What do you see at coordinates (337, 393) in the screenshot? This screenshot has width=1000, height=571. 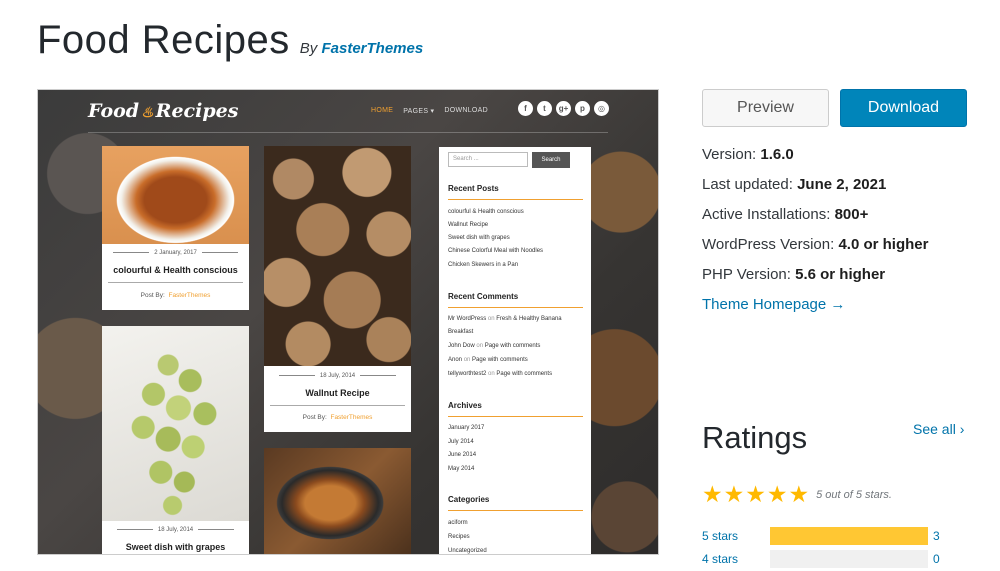 I see `post-title: Wallnut Recipe` at bounding box center [337, 393].